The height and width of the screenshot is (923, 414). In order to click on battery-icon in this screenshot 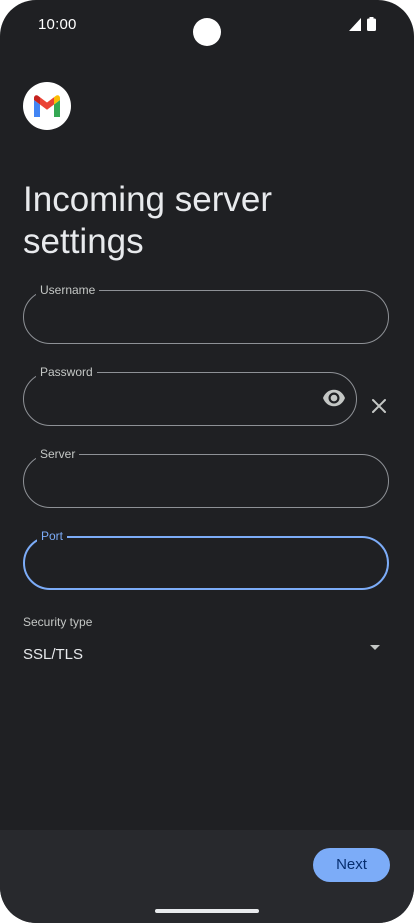, I will do `click(371, 24)`.